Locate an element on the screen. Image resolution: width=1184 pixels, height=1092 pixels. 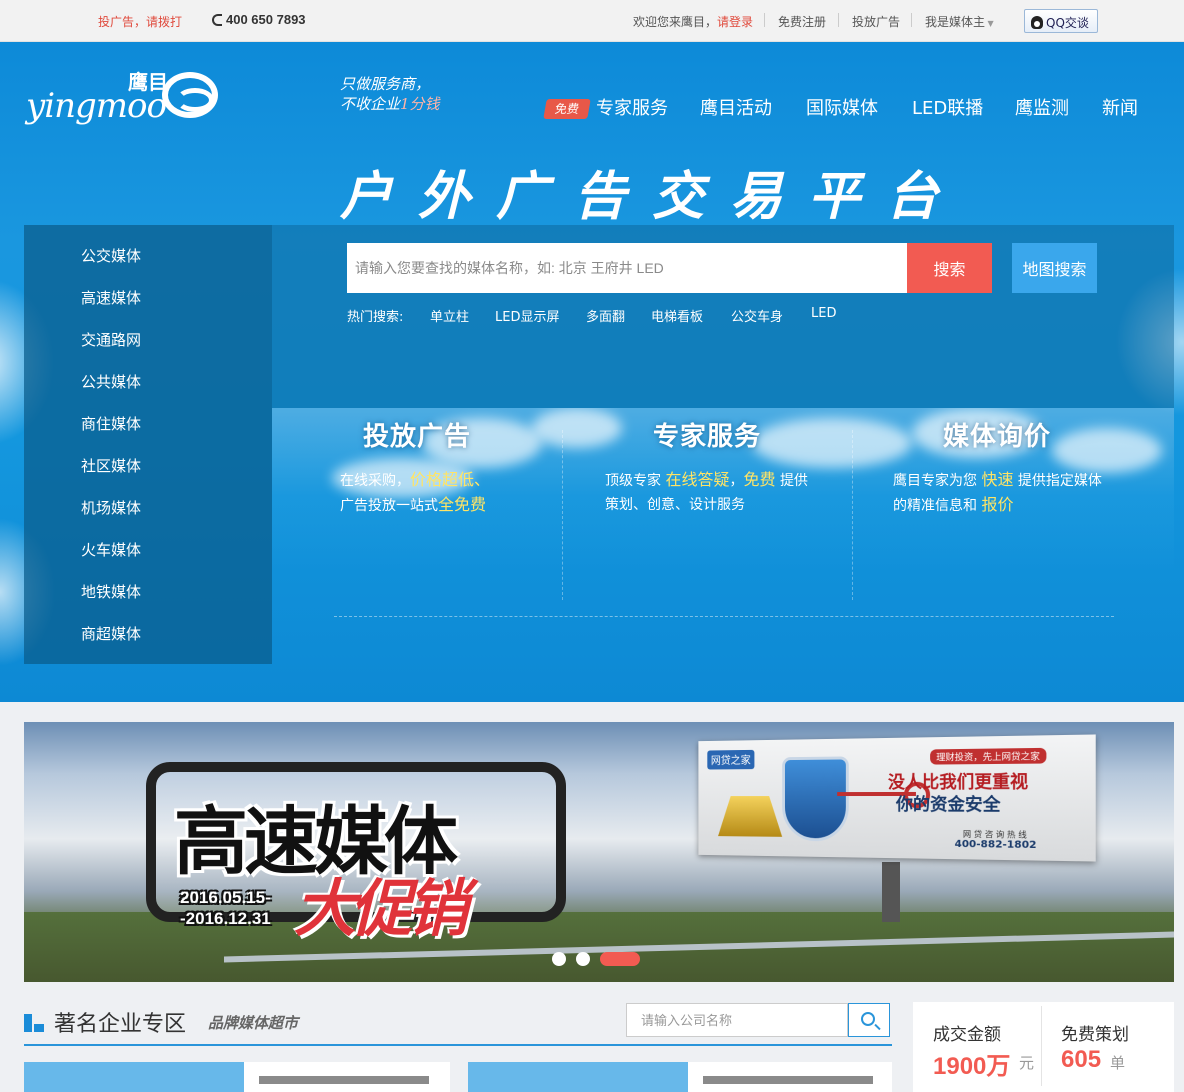
banner-date-start: 2016.05.15- is located at coordinates (225, 897).